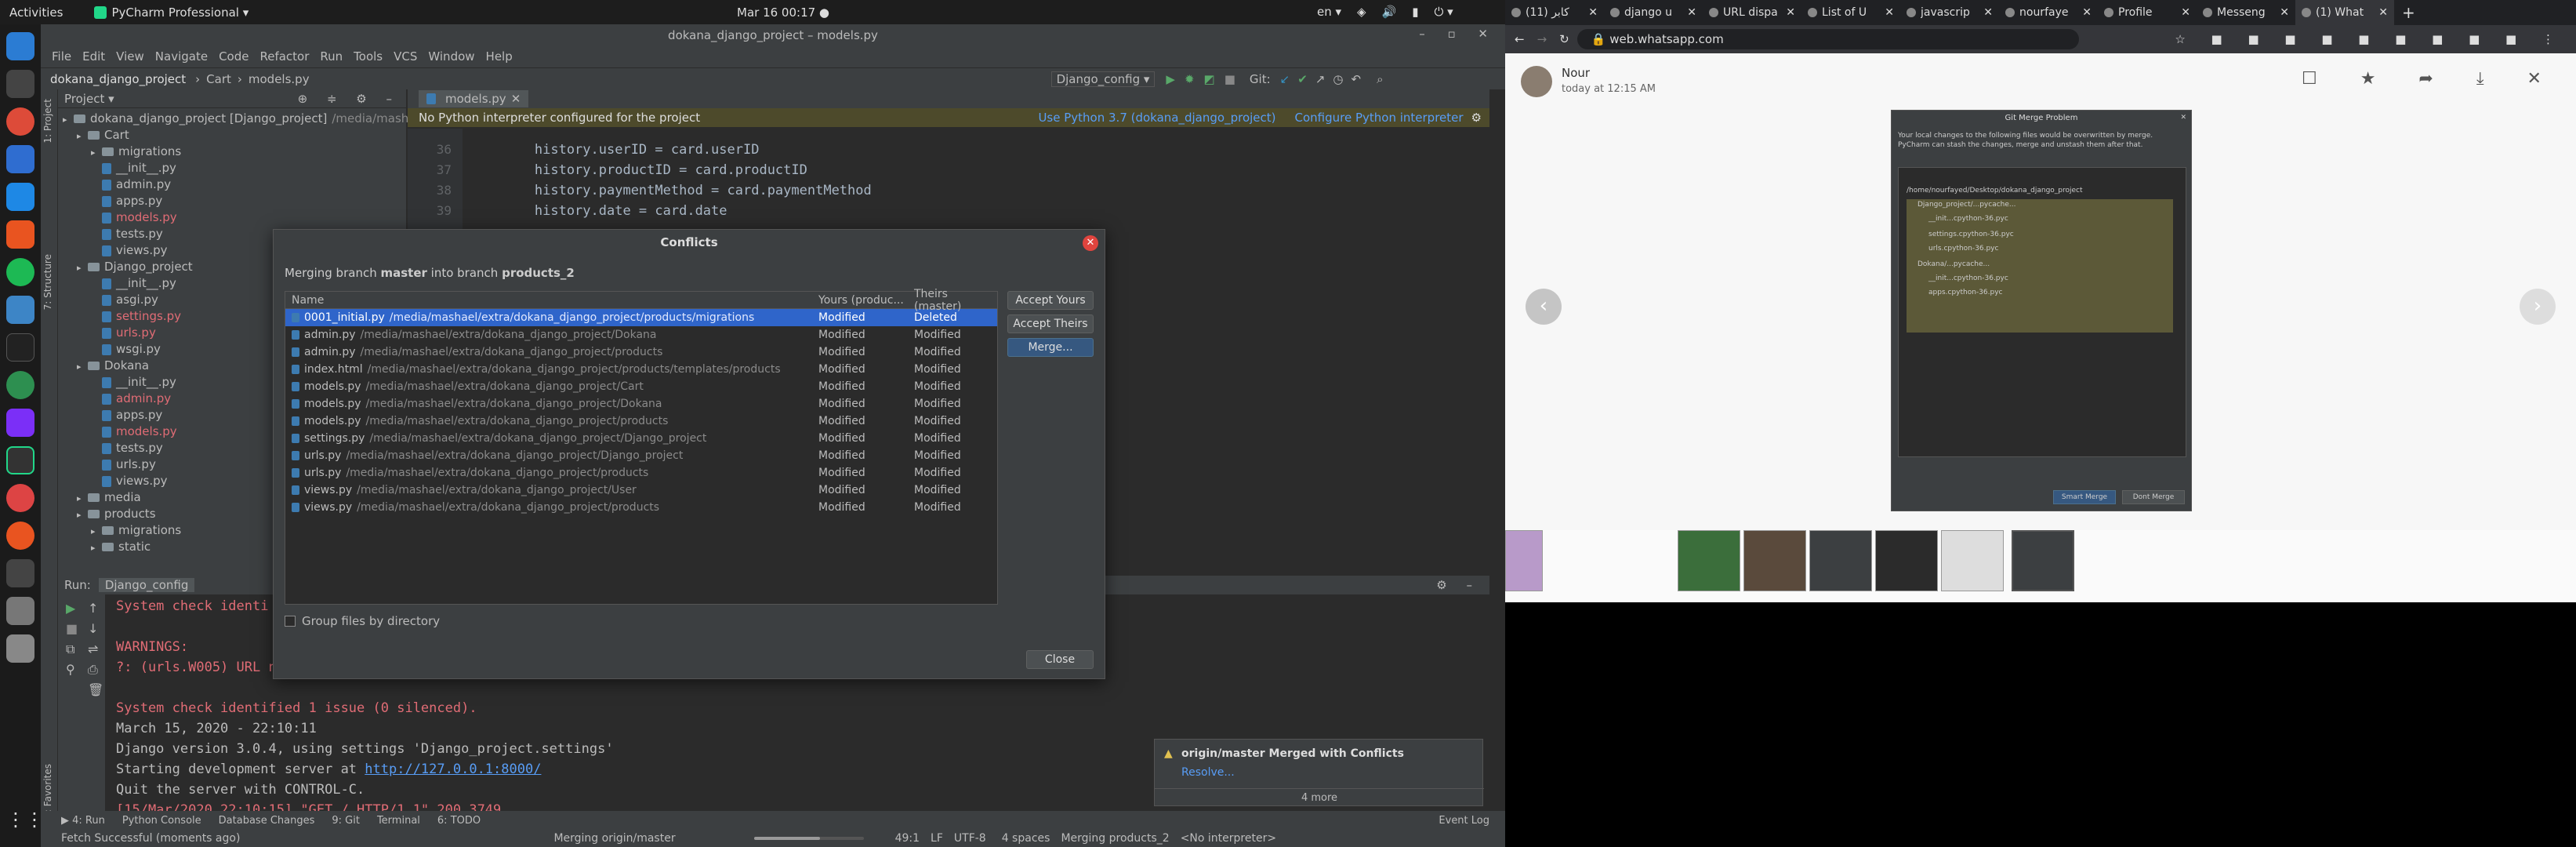 This screenshot has height=847, width=2576. What do you see at coordinates (234, 56) in the screenshot?
I see `menu-code: Code` at bounding box center [234, 56].